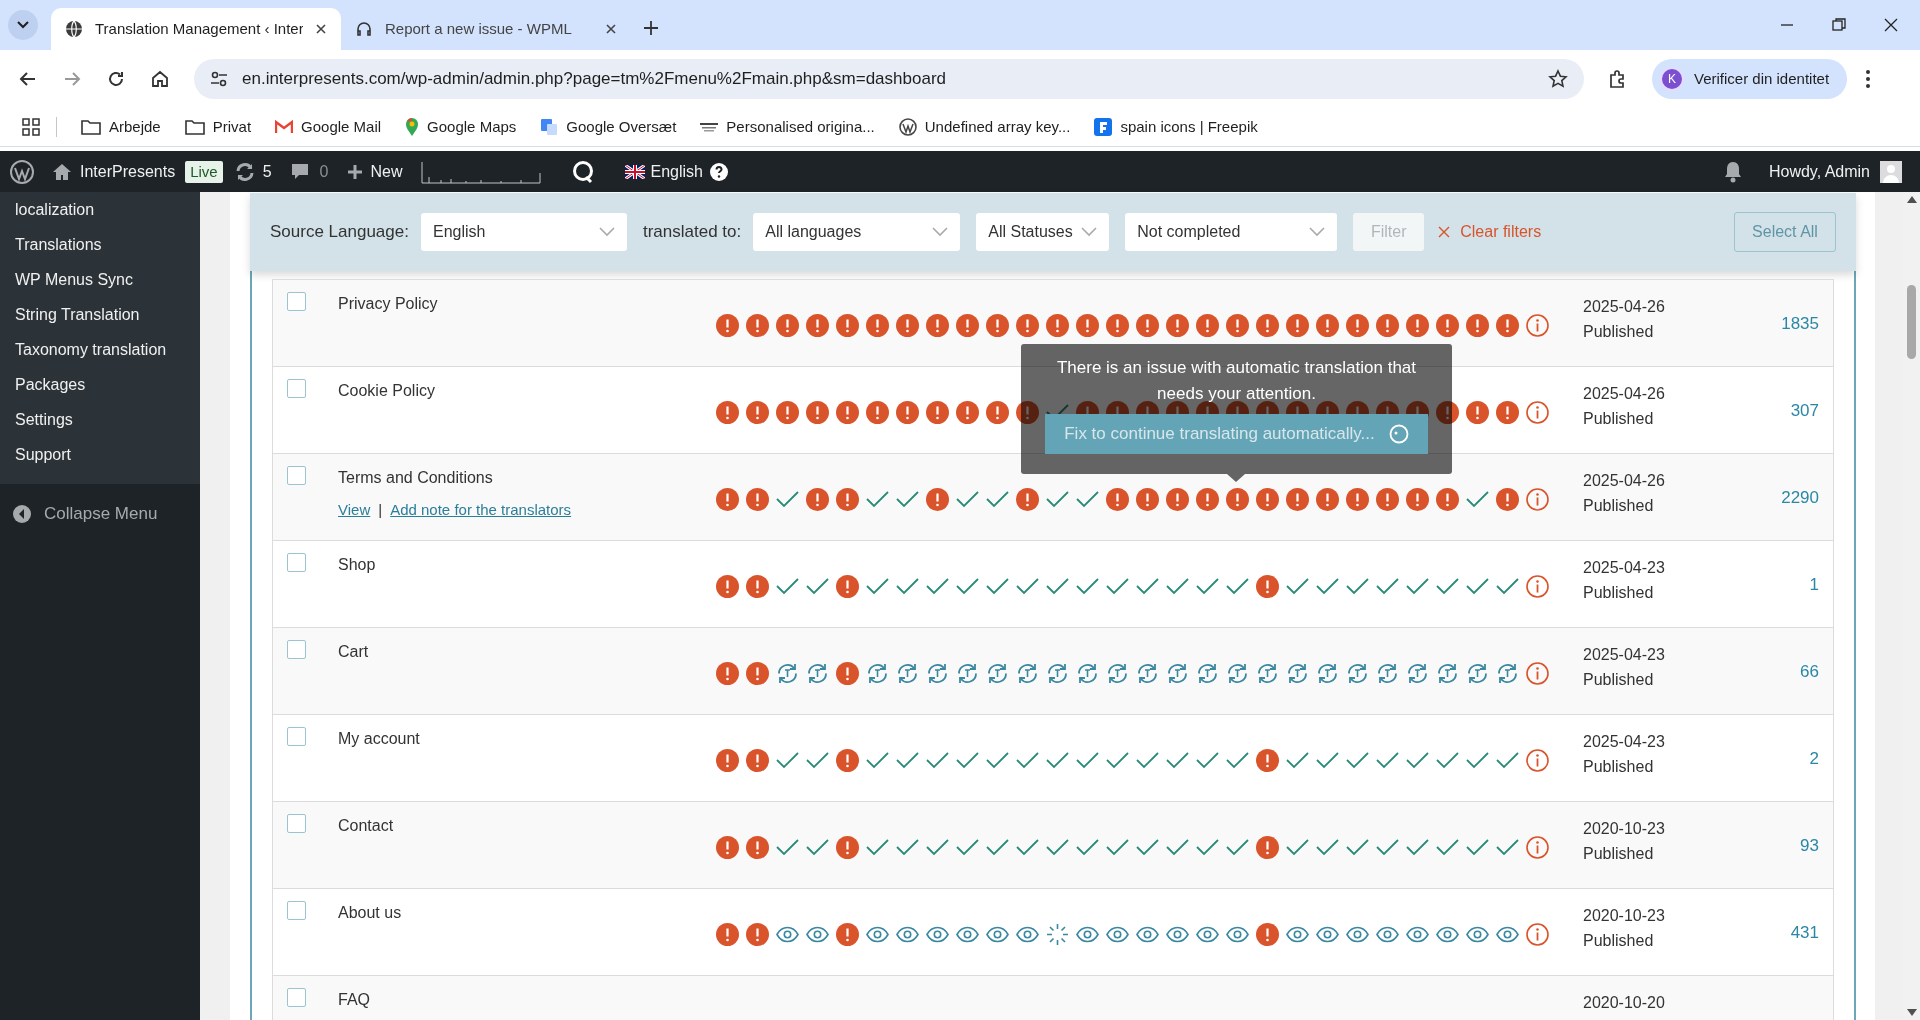 This screenshot has height=1020, width=1920. Describe the element at coordinates (1732, 171) in the screenshot. I see `bell-icon` at that location.